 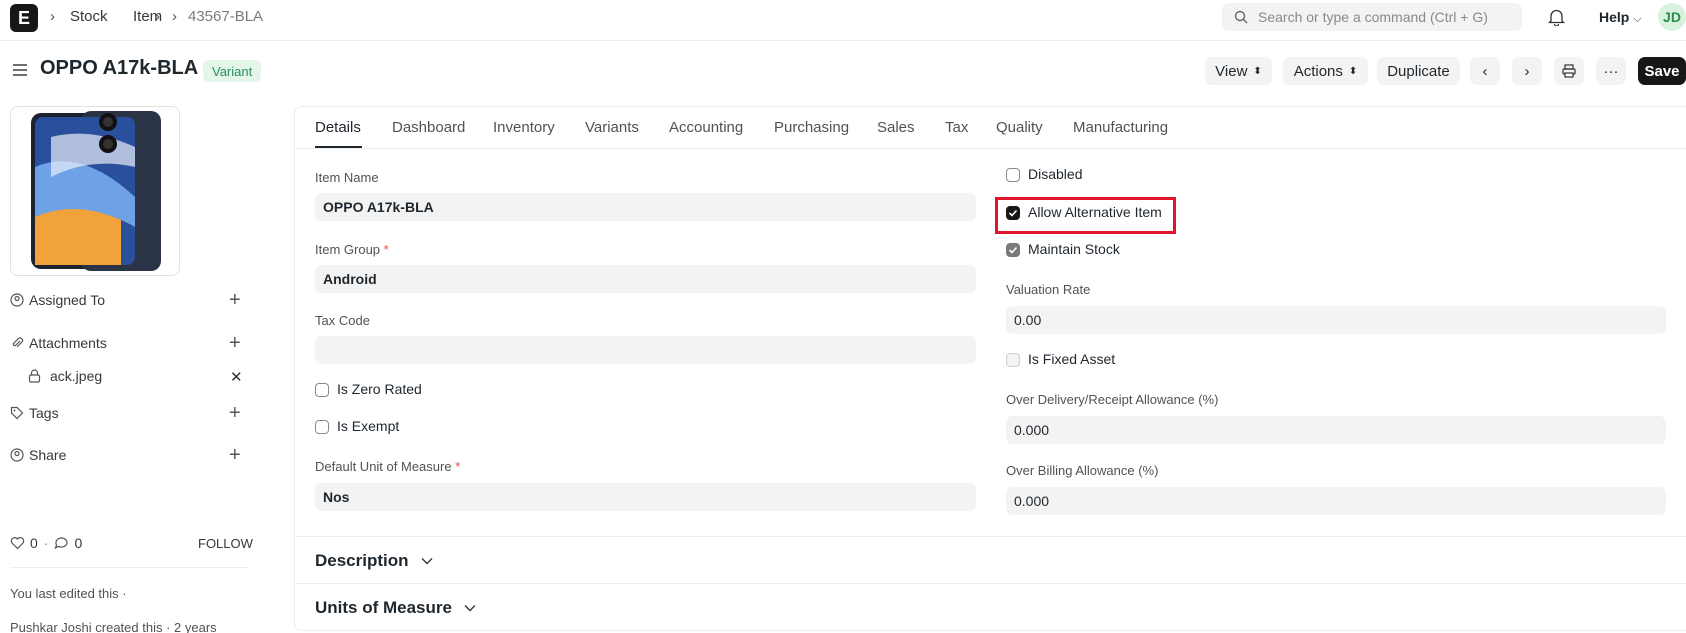 I want to click on tags-label: Tags, so click(x=44, y=413).